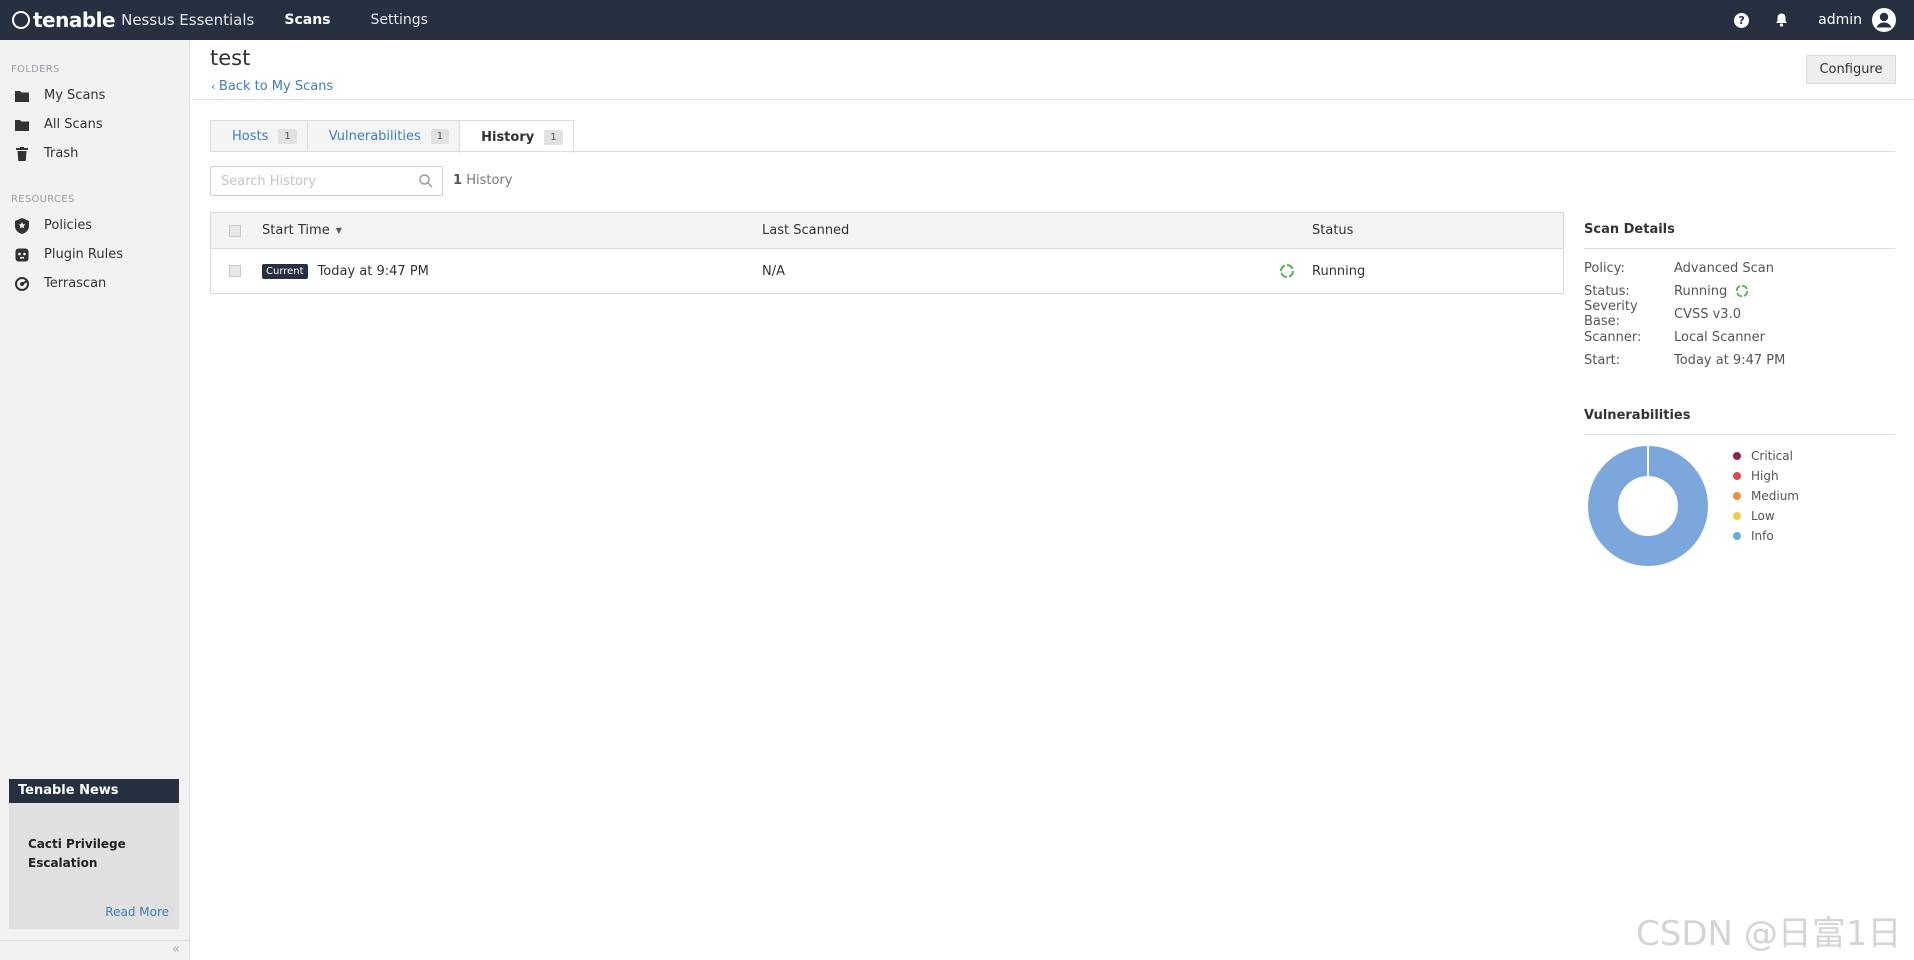 This screenshot has height=960, width=1914. Describe the element at coordinates (94, 838) in the screenshot. I see `news-article-title: Cacti Privilege Escalation` at that location.